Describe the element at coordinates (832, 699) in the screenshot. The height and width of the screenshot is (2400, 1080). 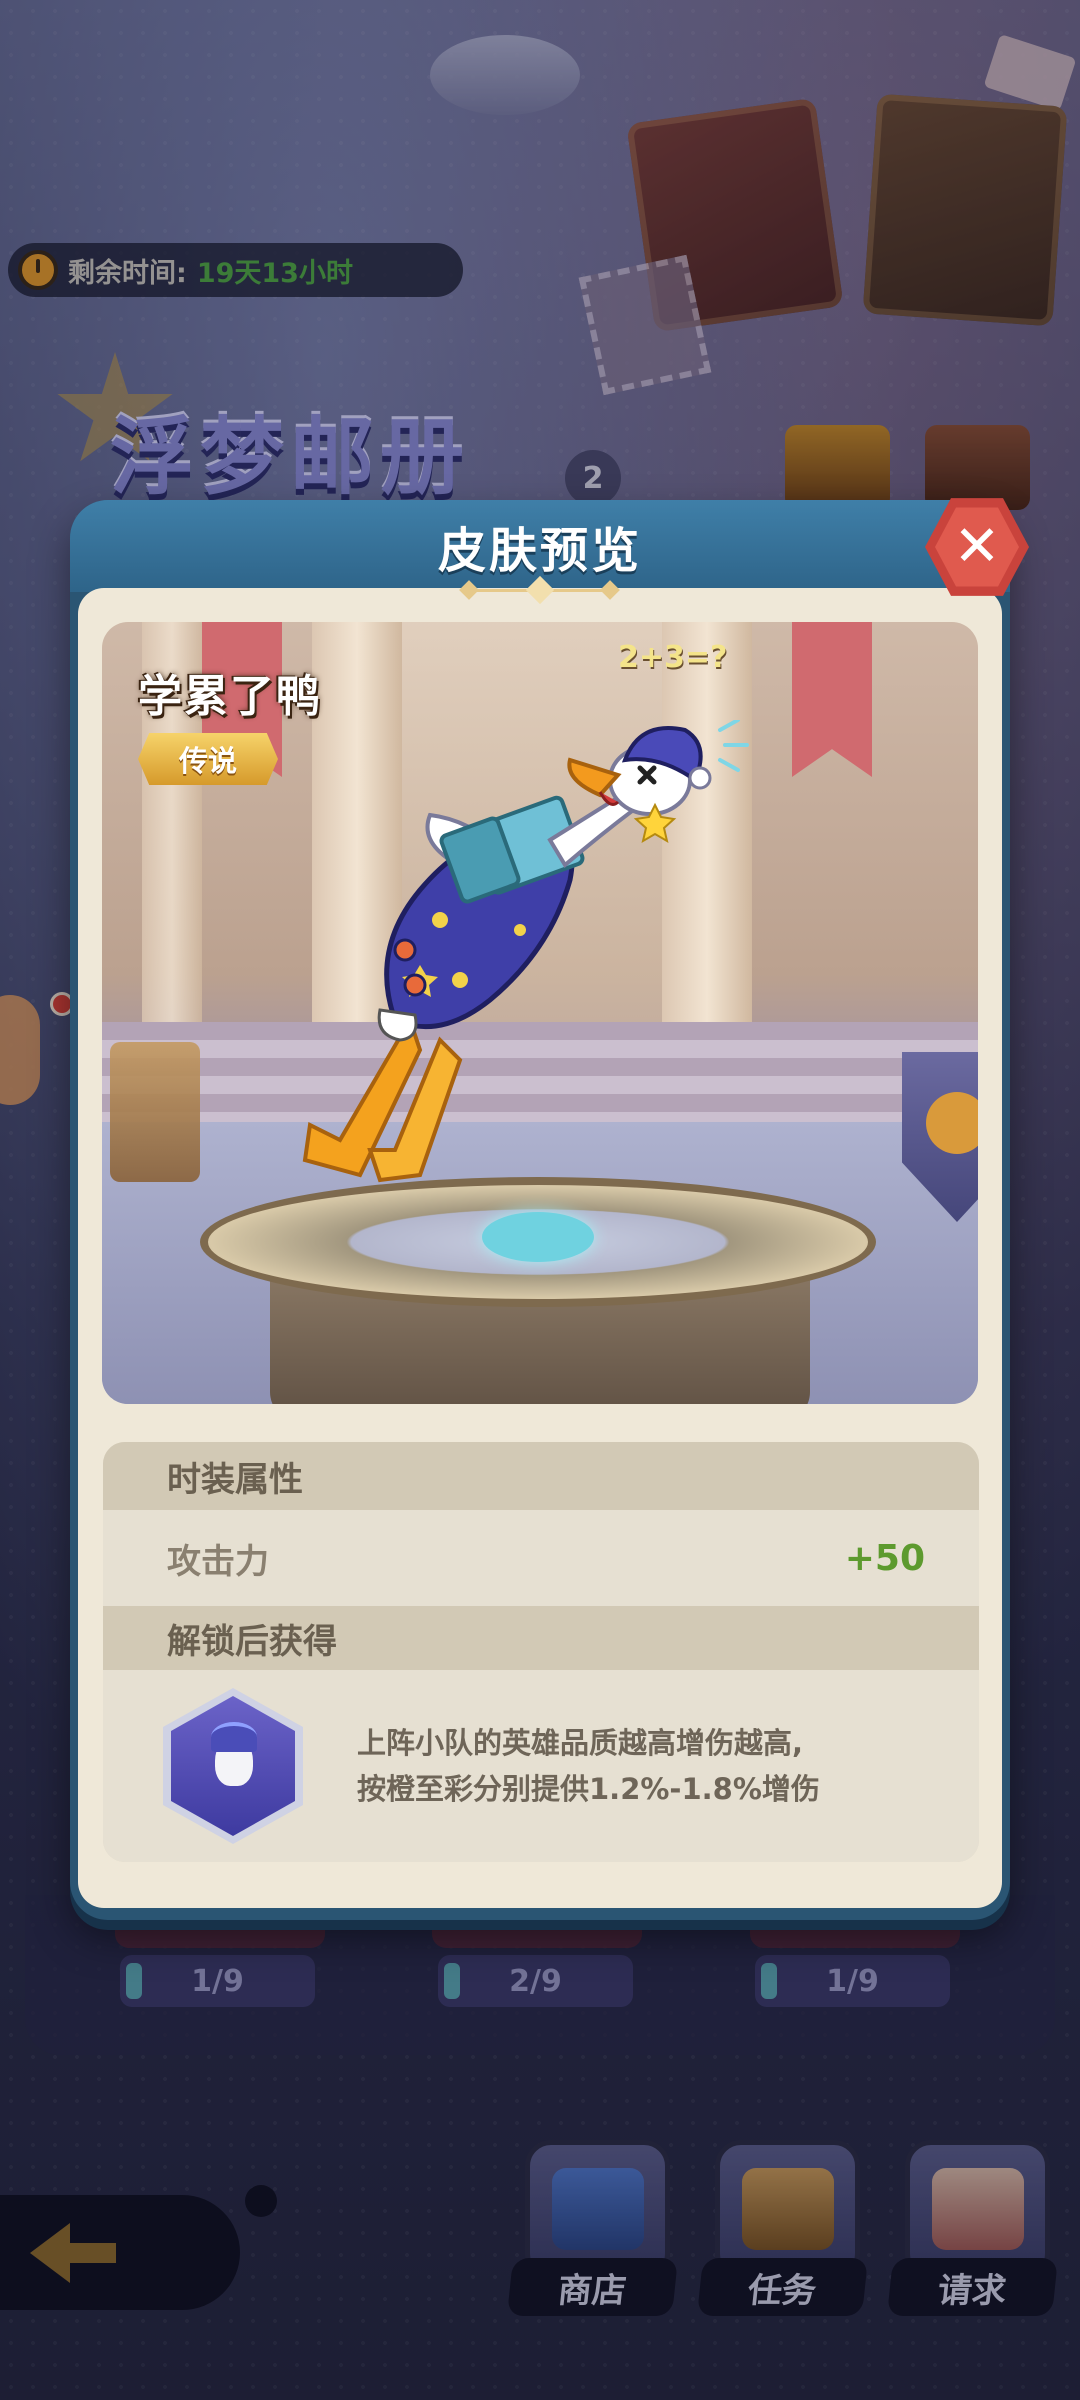
I see `hall-banner` at that location.